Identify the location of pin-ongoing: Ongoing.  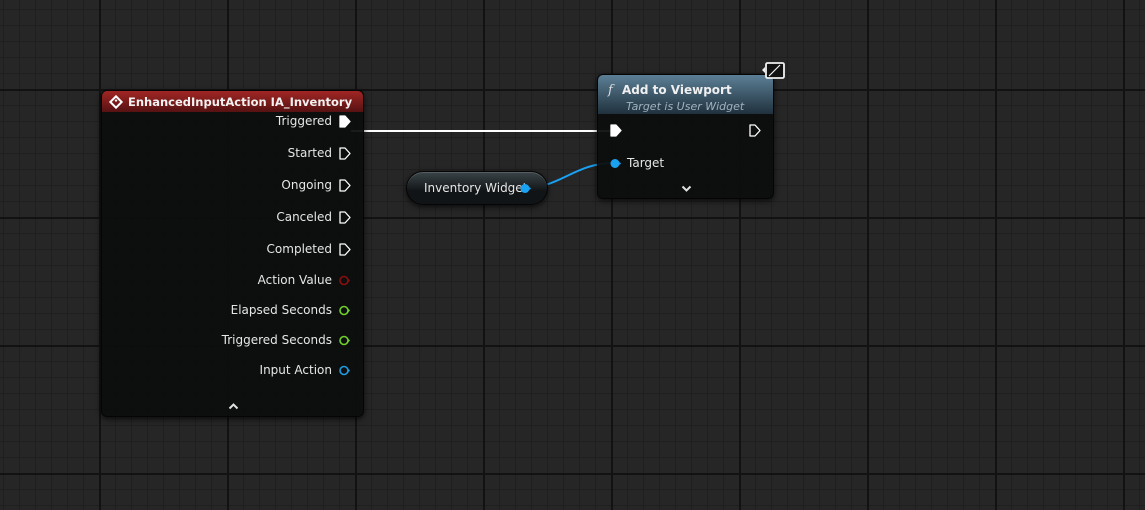
(316, 185).